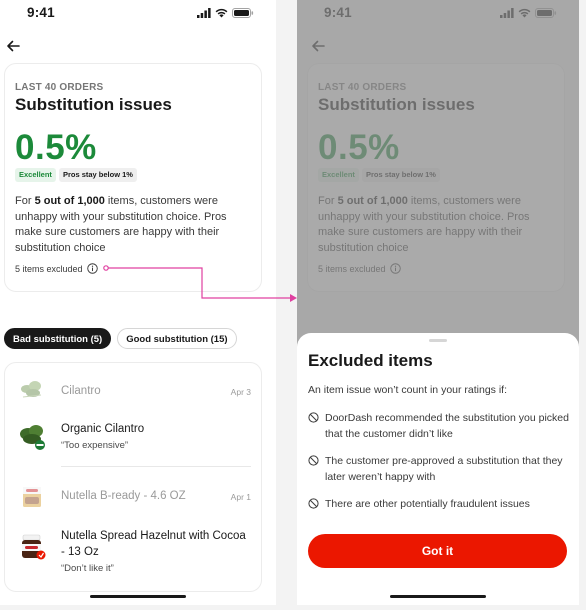 This screenshot has width=586, height=610. I want to click on excluded-items-link: 5 items excluded, so click(56, 268).